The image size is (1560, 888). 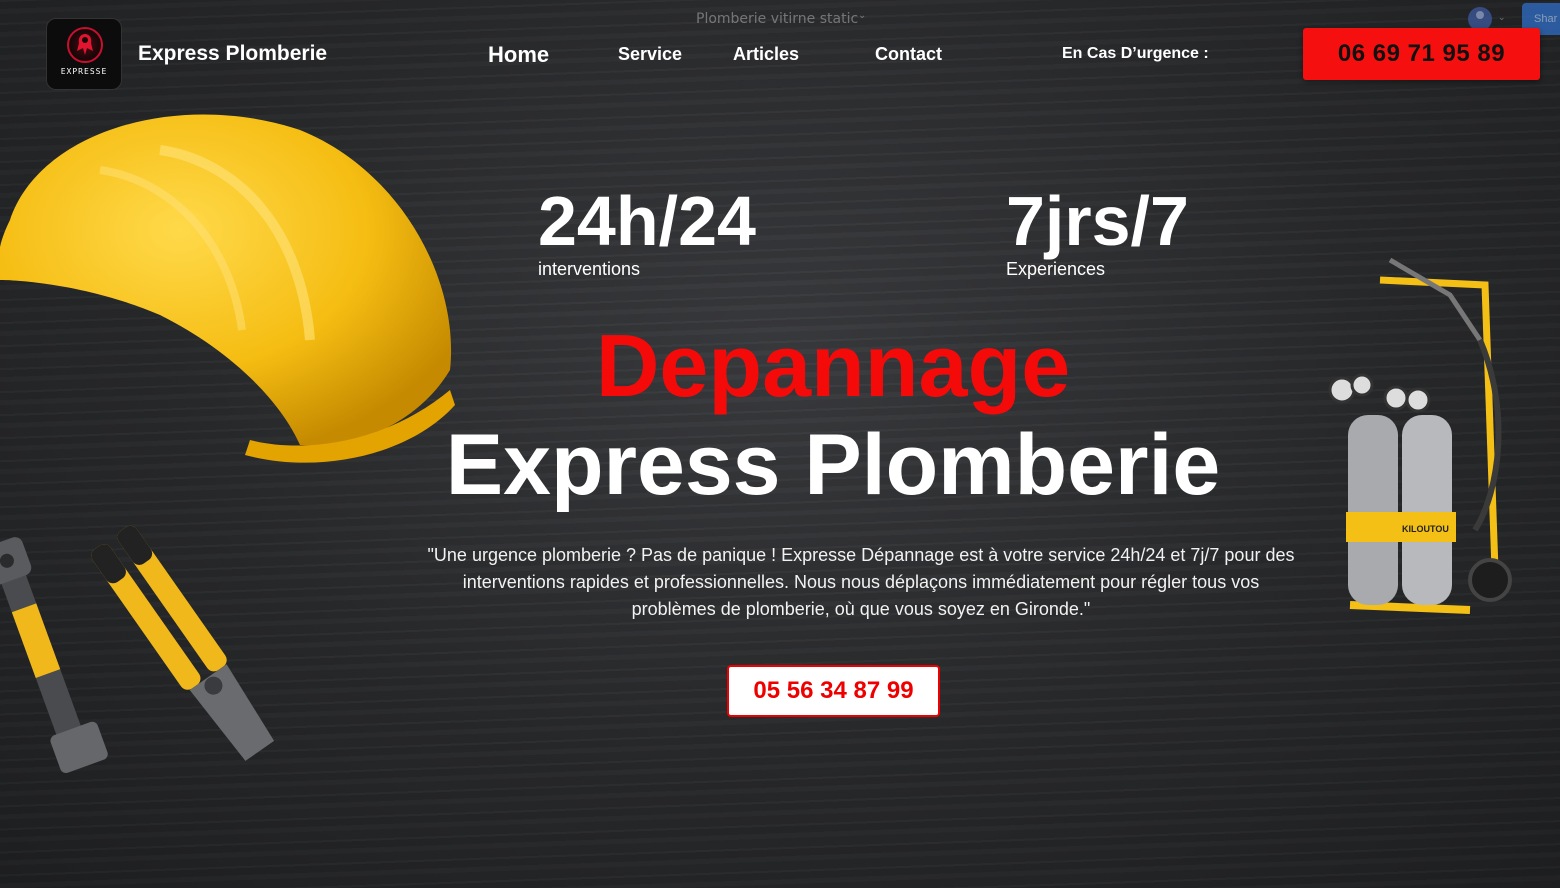 What do you see at coordinates (766, 54) in the screenshot?
I see `nav-articles: Articles` at bounding box center [766, 54].